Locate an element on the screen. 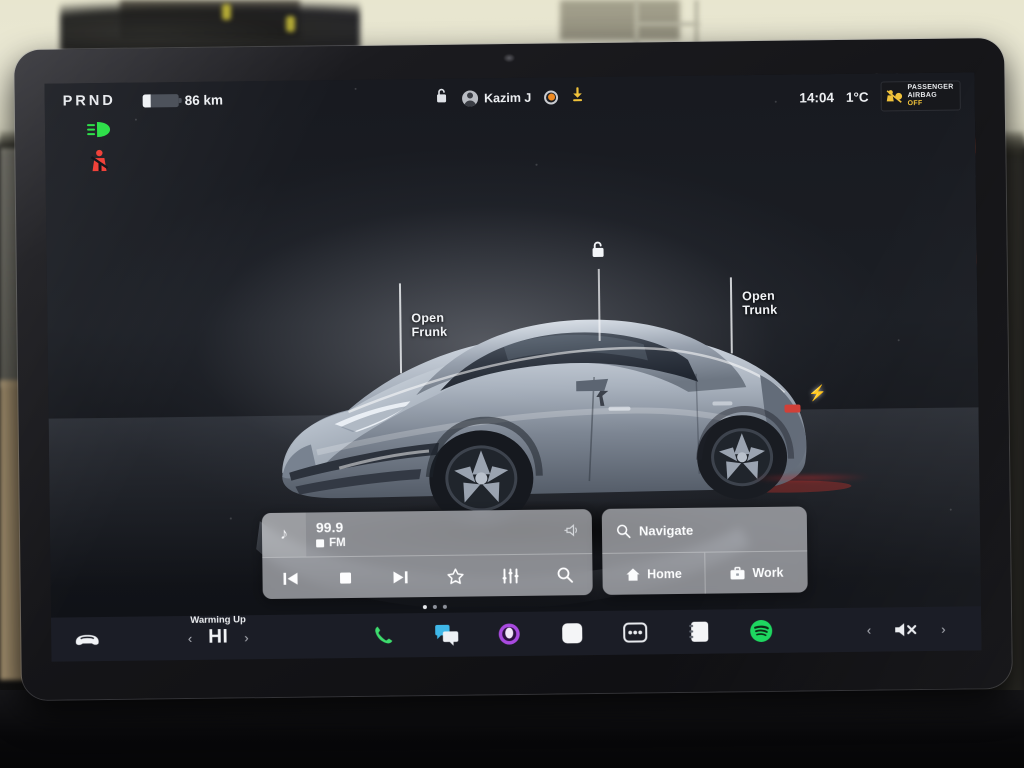 This screenshot has width=1024, height=768. home-shortcut-button: Home is located at coordinates (653, 574).